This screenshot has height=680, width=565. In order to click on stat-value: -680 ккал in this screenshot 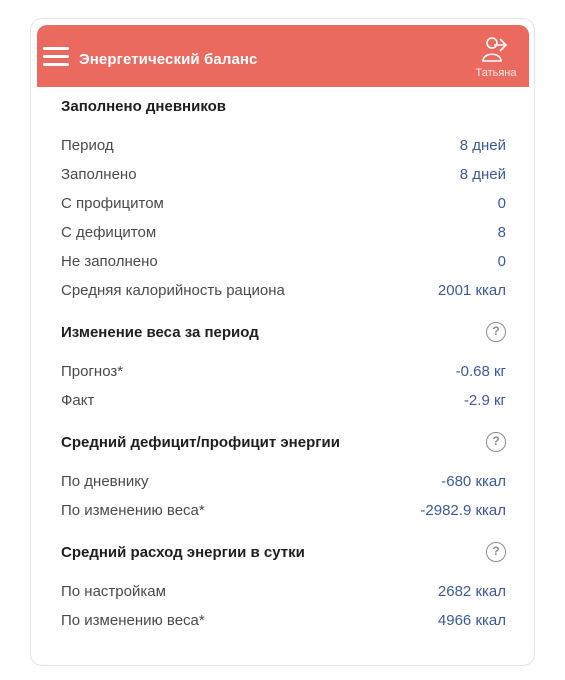, I will do `click(473, 481)`.